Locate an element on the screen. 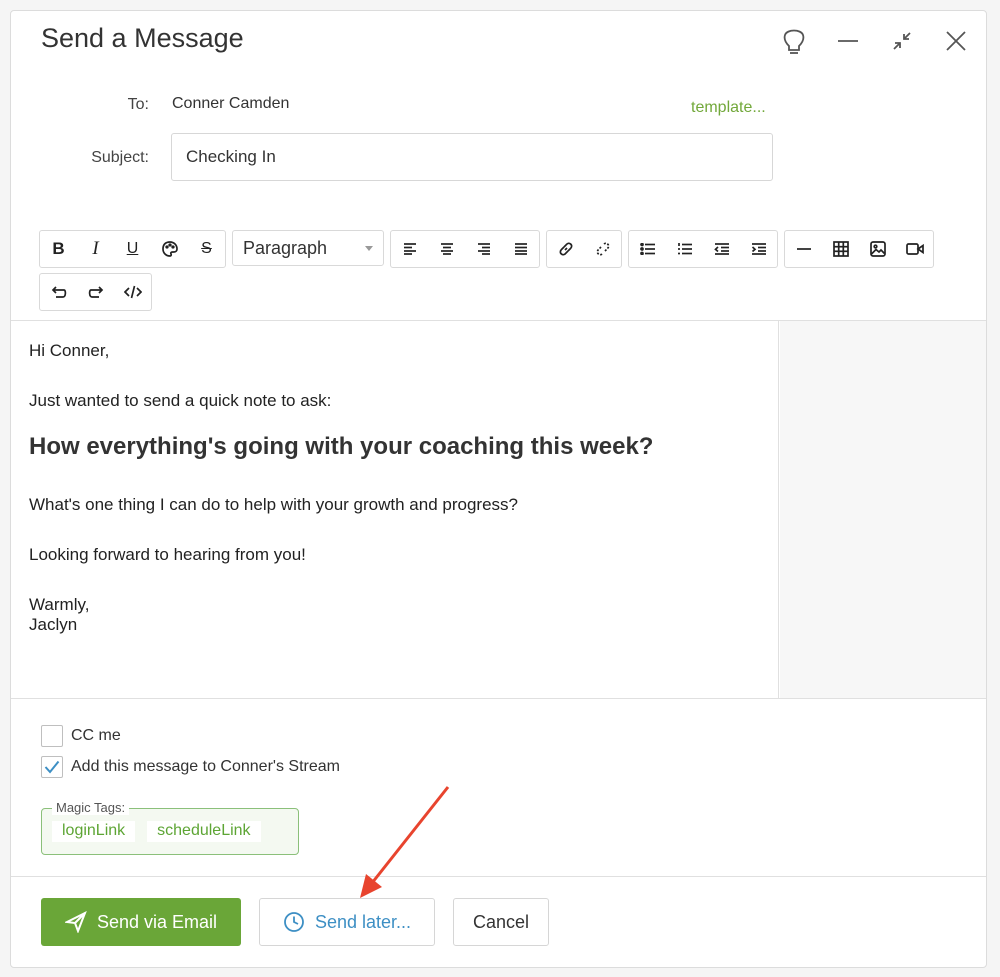 The image size is (1000, 977). align-left-button is located at coordinates (409, 249).